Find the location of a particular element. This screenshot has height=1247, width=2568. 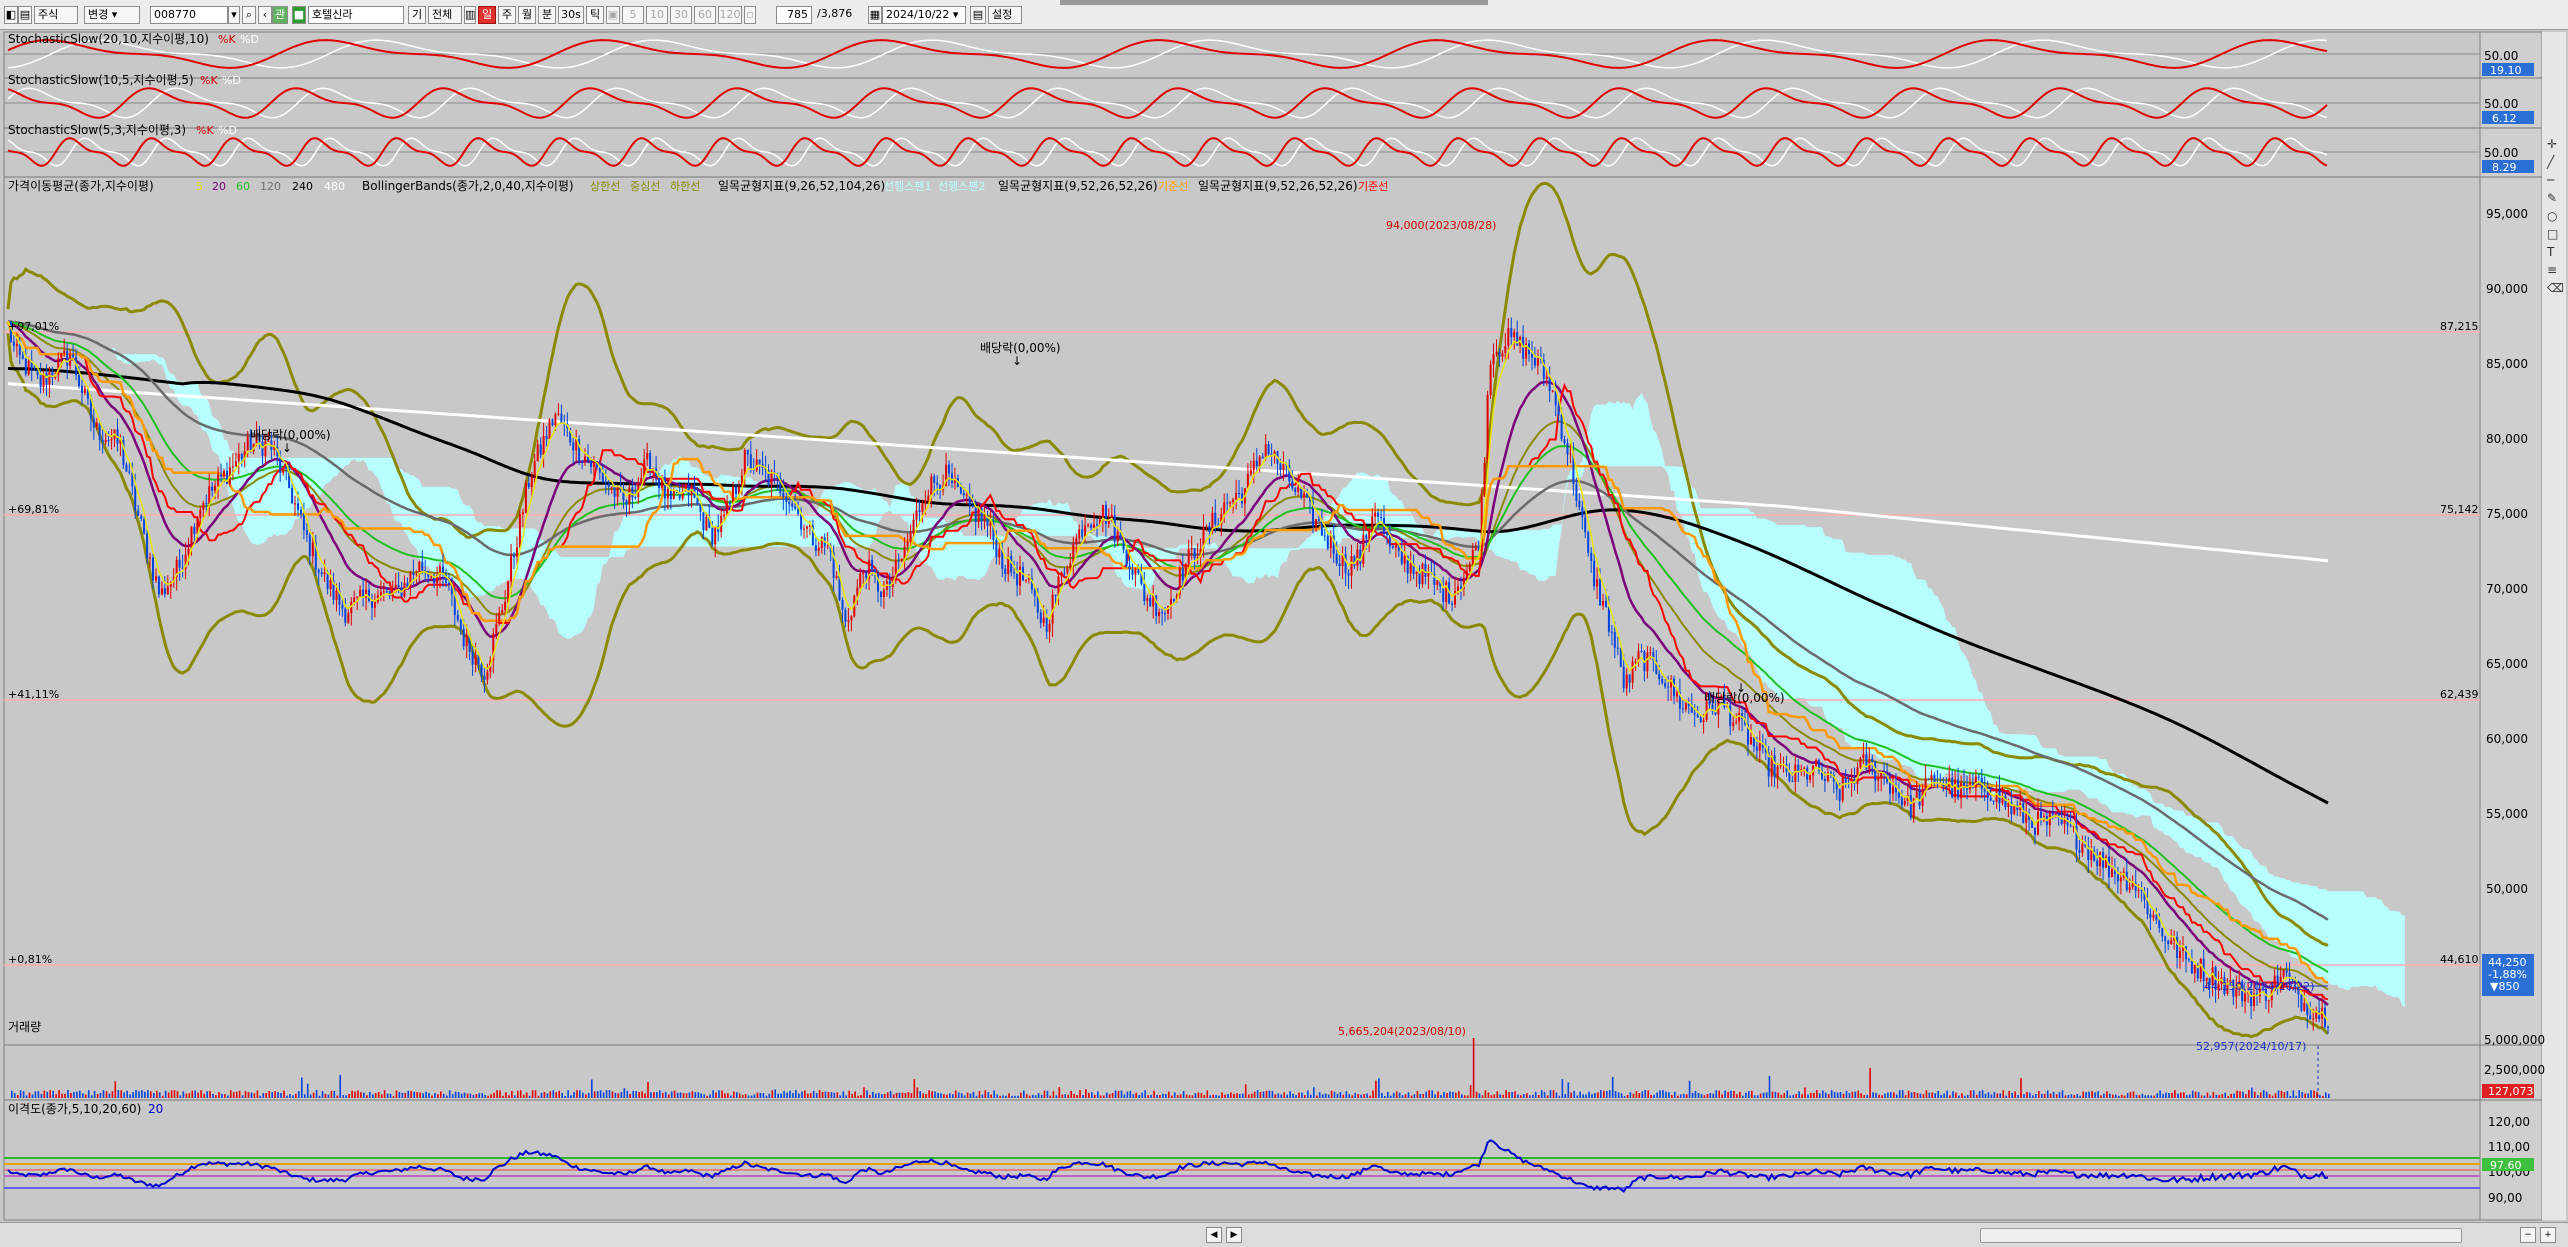

group-gi-button: 기 is located at coordinates (417, 15).